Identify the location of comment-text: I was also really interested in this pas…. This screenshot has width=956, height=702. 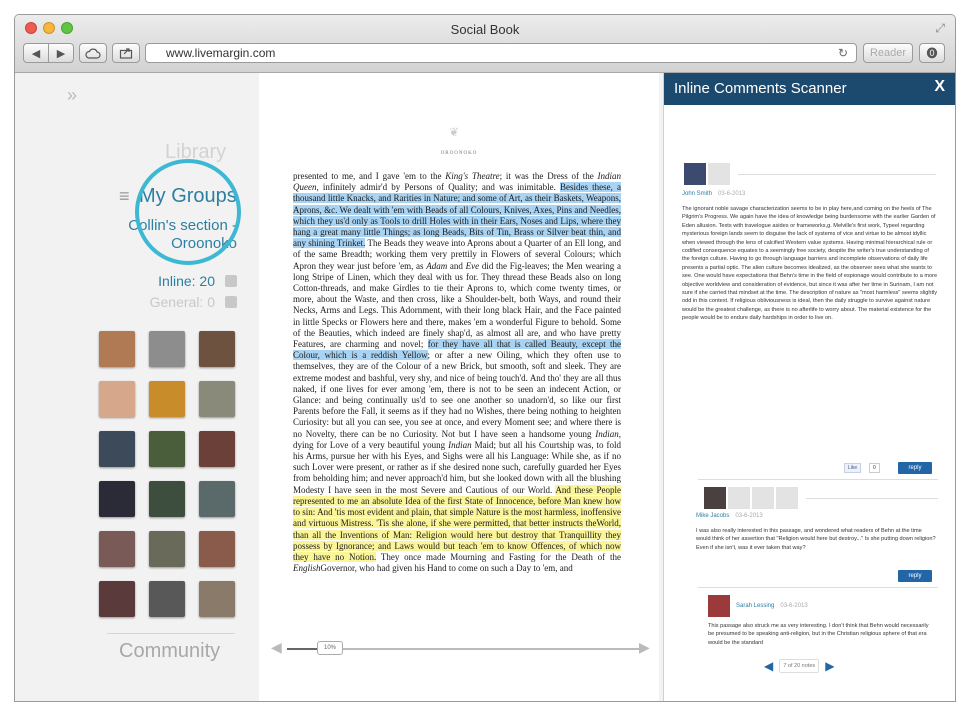
(816, 539).